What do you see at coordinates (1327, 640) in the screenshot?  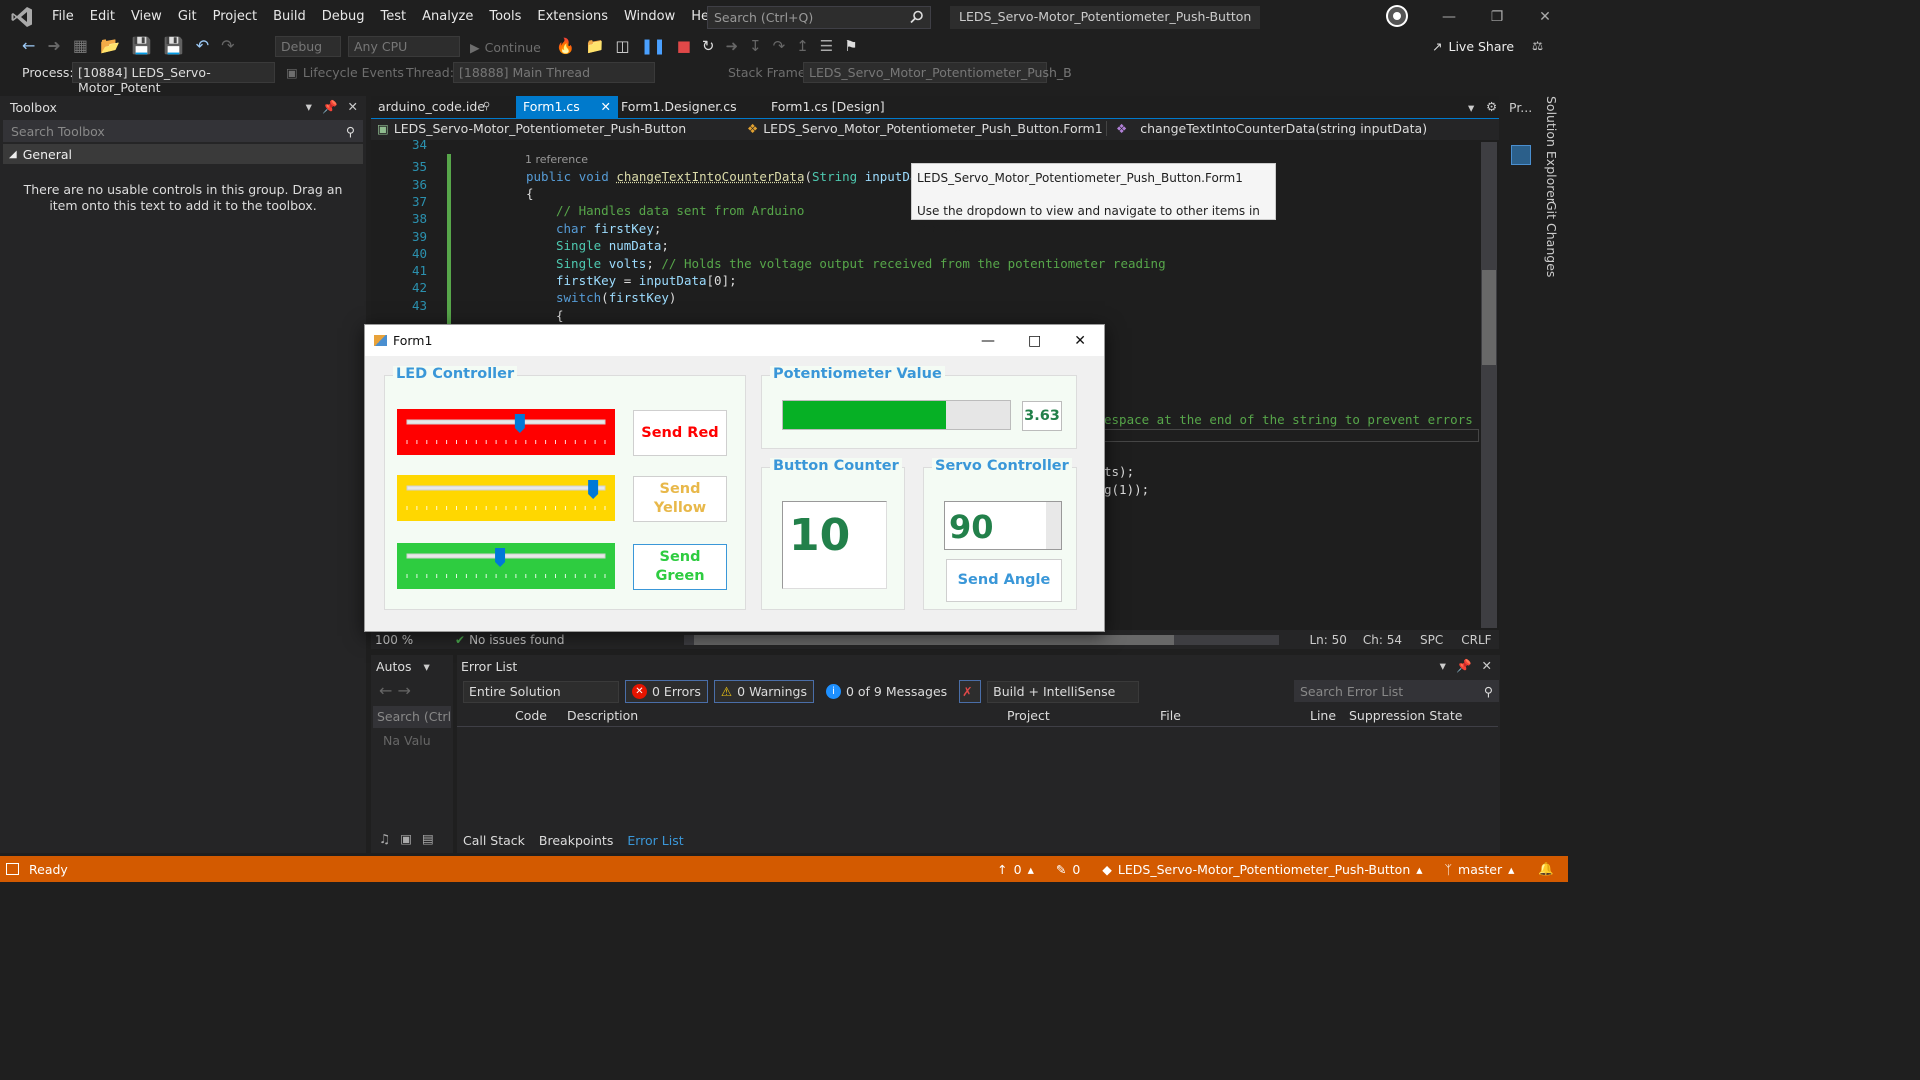 I see `line-number: Ln: 50` at bounding box center [1327, 640].